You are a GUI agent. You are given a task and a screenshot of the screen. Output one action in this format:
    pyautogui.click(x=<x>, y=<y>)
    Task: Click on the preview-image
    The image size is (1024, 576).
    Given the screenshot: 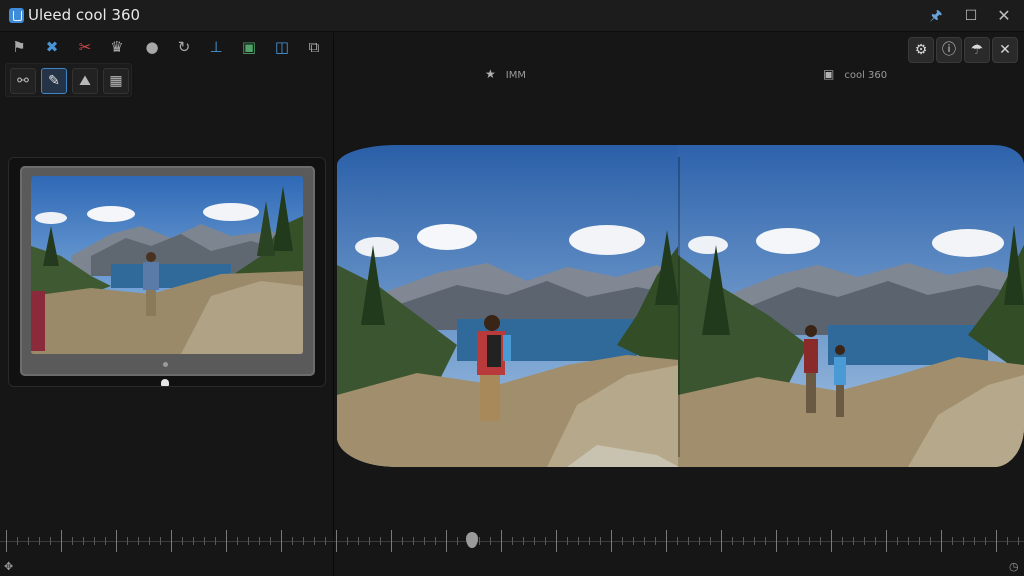 What is the action you would take?
    pyautogui.click(x=167, y=265)
    